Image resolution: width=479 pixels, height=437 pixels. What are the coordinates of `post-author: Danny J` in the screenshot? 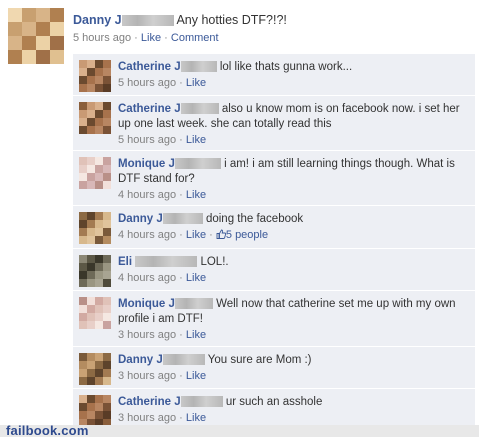 It's located at (97, 20).